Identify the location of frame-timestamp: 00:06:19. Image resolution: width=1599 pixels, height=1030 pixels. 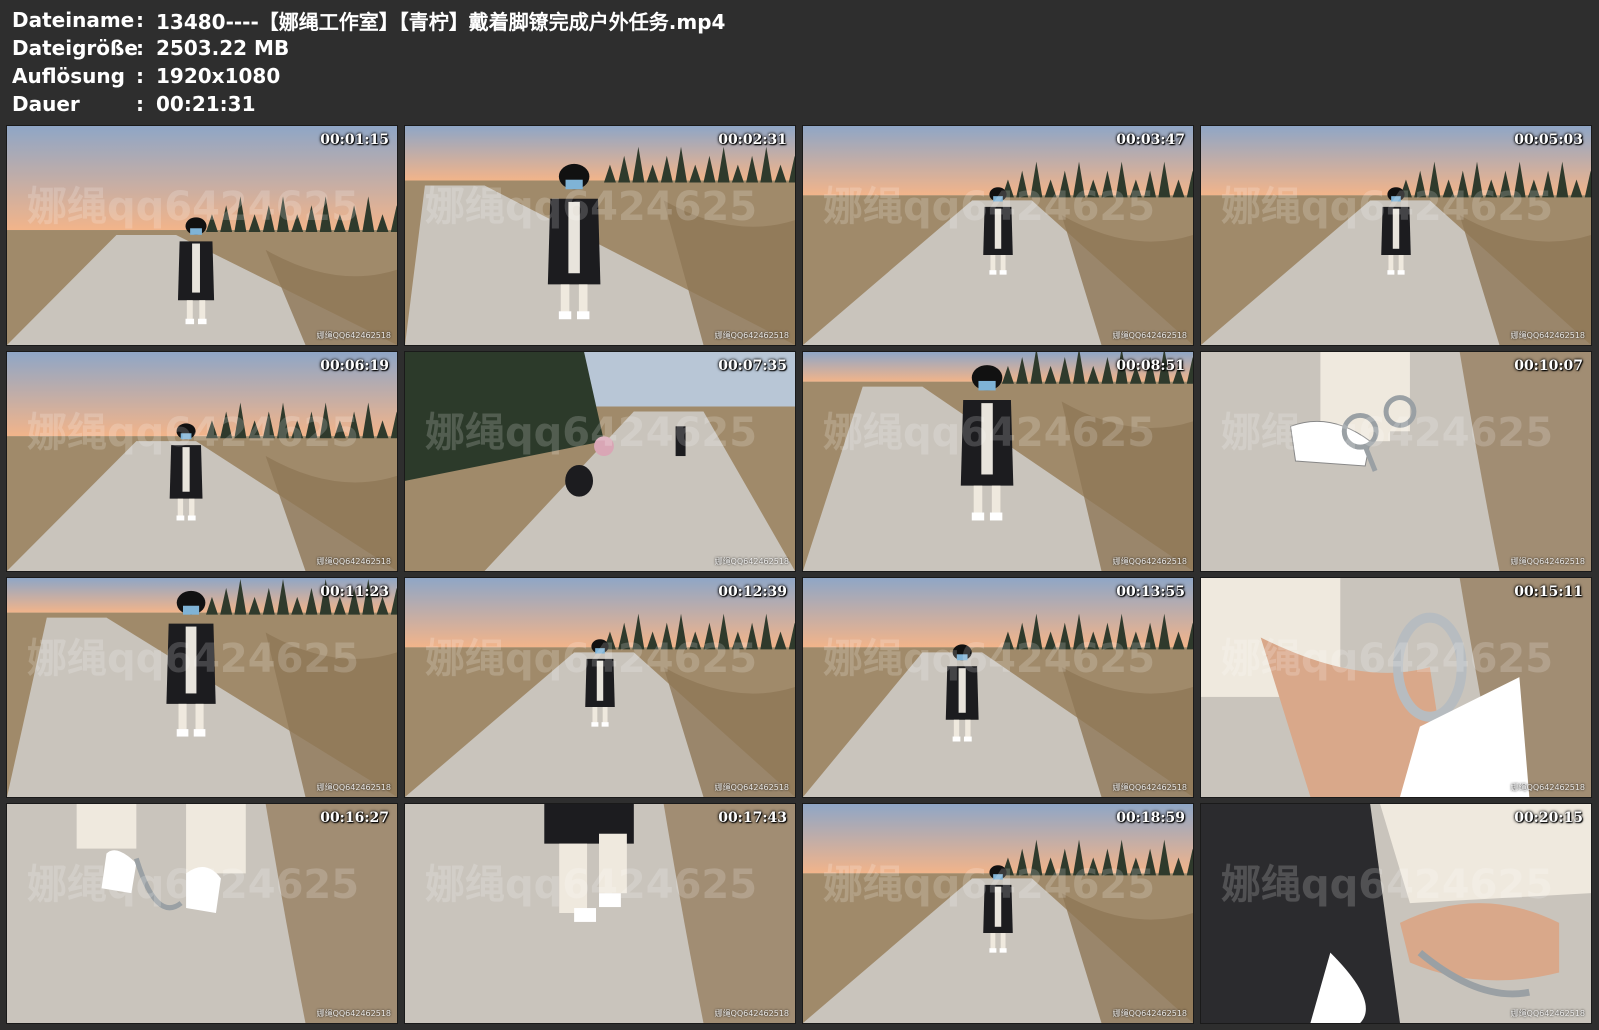
(354, 366).